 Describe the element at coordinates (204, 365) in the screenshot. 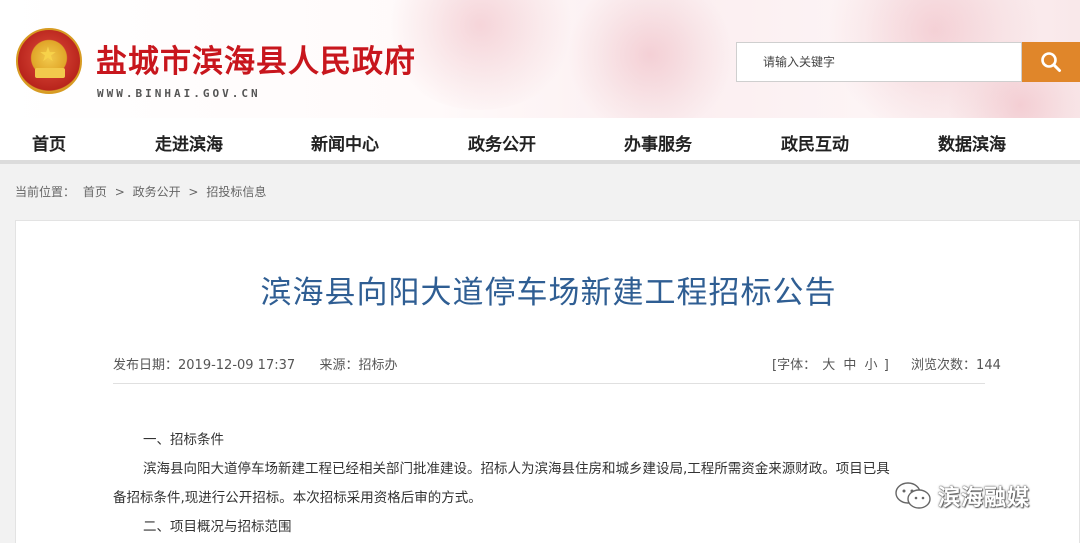

I see `publish-date: 发布日期：2019-12-09 17:37` at that location.